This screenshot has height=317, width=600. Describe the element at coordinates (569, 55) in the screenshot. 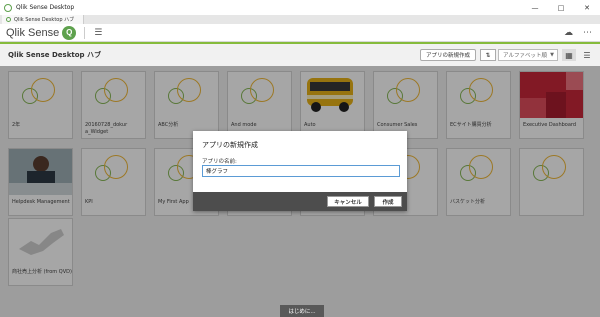

I see `grid-view-icon: ▦` at that location.